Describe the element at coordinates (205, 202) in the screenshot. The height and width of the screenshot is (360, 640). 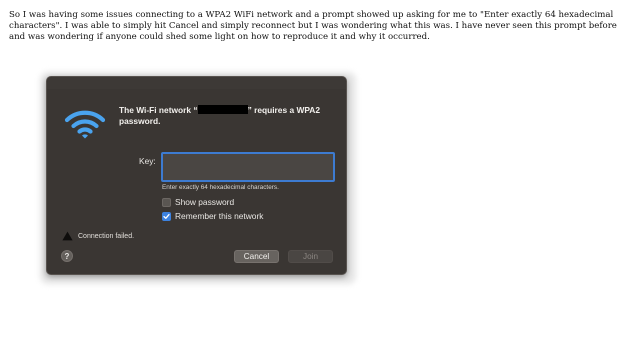
I see `show-password-label: Show password` at that location.